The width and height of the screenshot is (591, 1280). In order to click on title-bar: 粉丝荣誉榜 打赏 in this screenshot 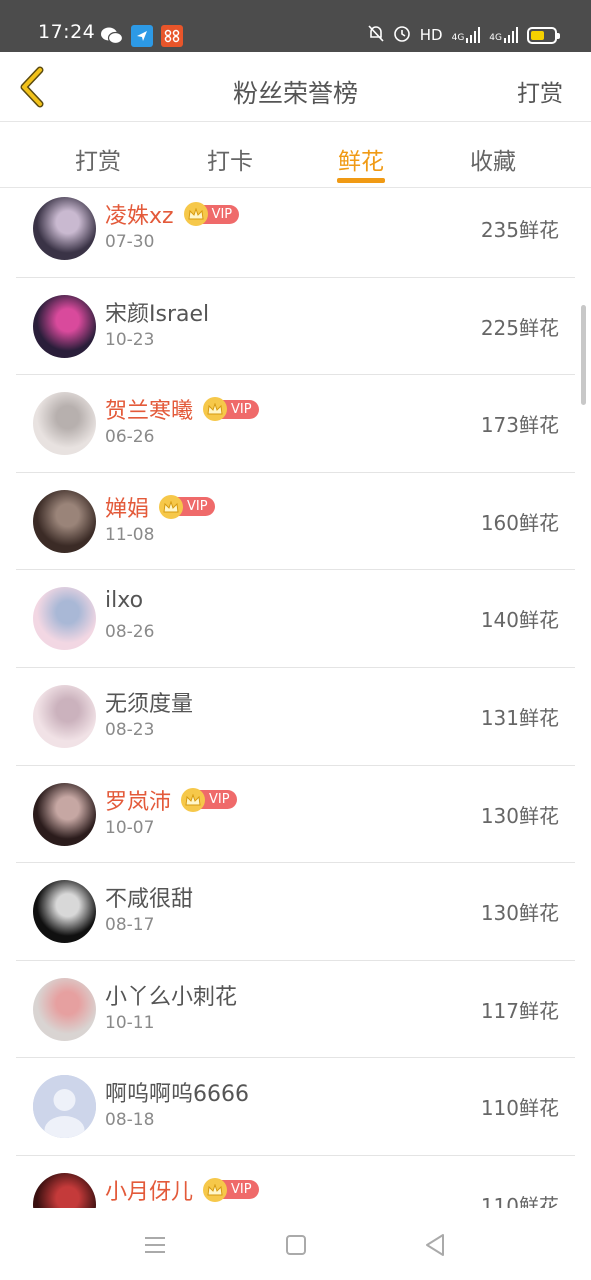, I will do `click(295, 87)`.